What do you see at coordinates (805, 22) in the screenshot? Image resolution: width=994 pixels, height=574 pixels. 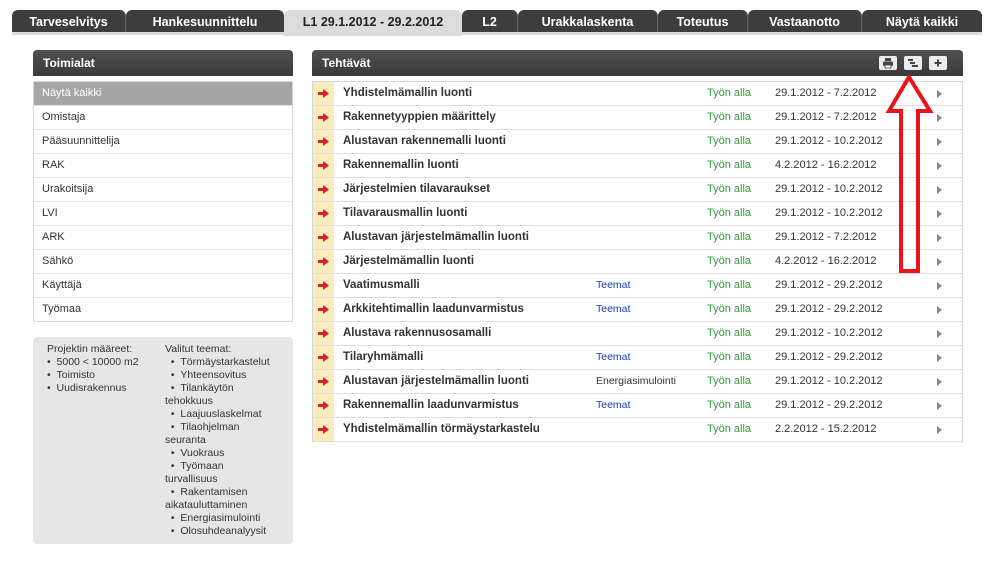 I see `tab-vastaanotto: Vastaanotto` at bounding box center [805, 22].